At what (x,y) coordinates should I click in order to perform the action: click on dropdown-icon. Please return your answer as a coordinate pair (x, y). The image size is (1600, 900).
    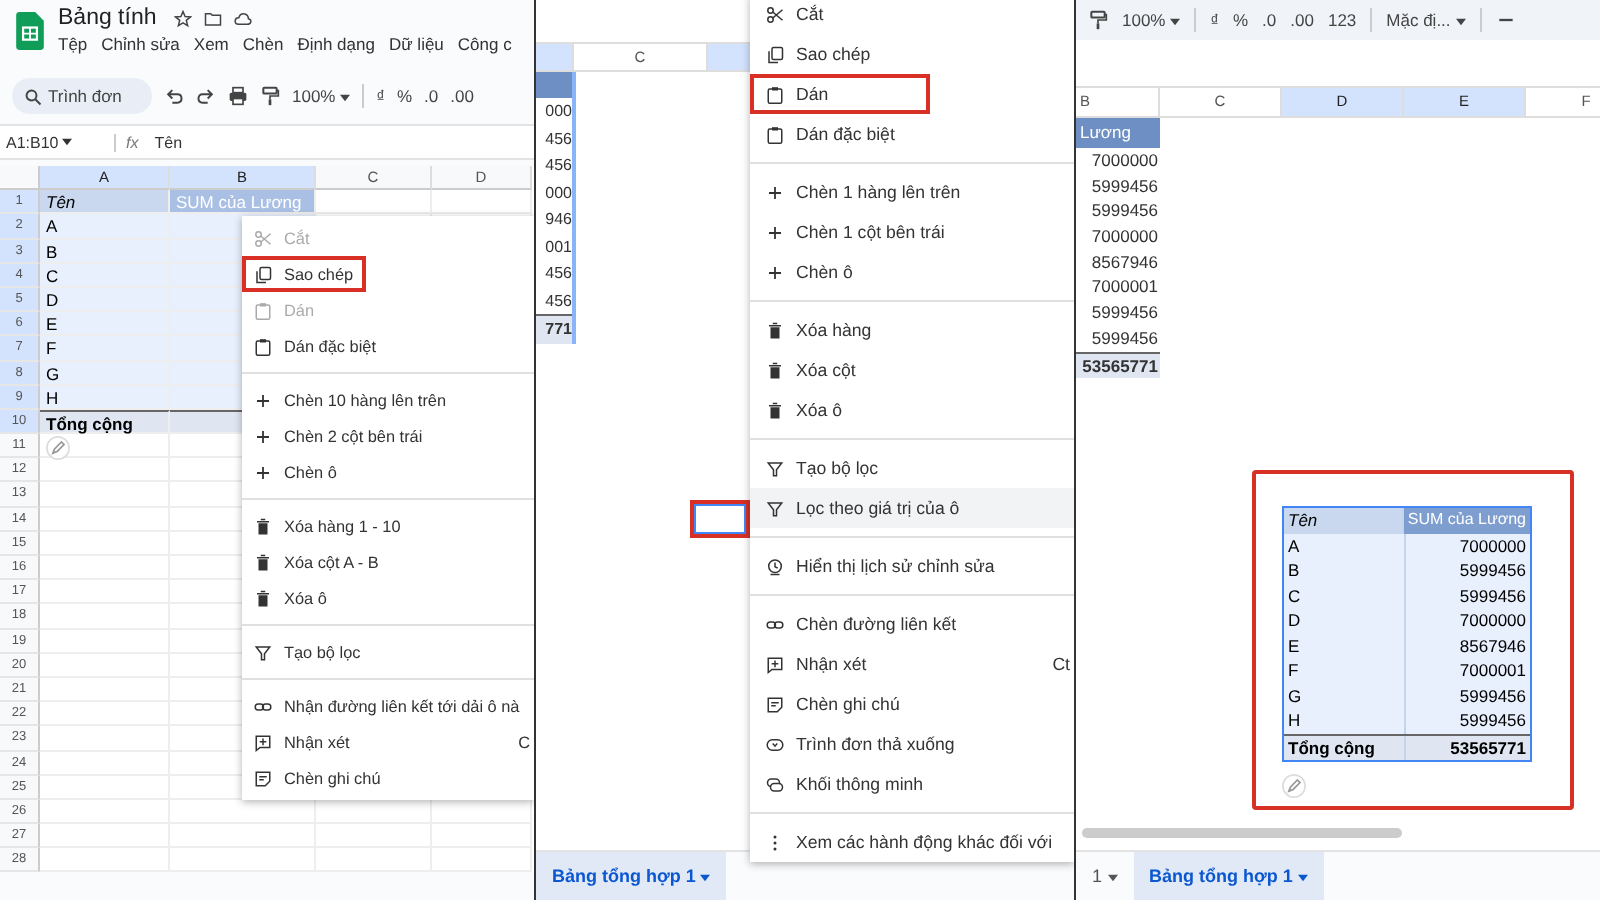
    Looking at the image, I should click on (775, 744).